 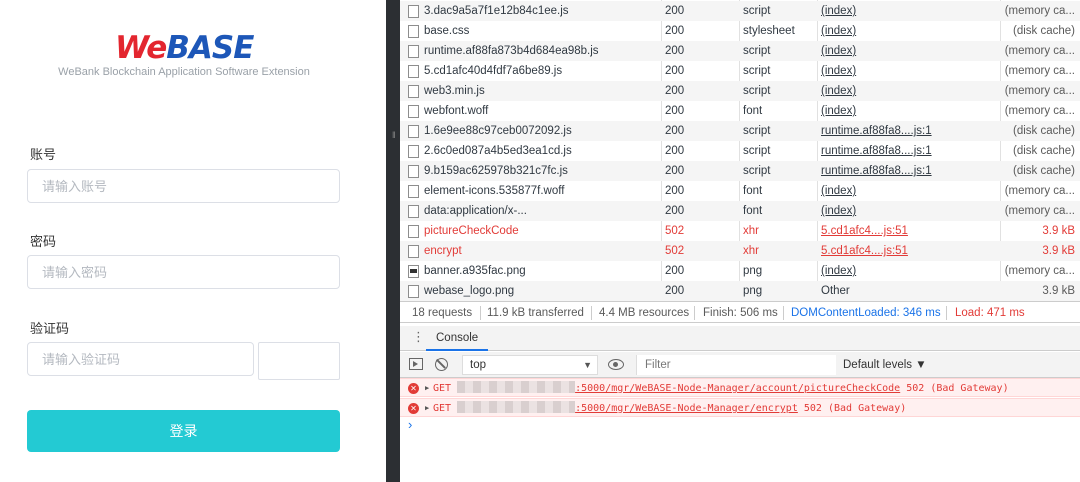 What do you see at coordinates (183, 431) in the screenshot?
I see `login-button: 登录` at bounding box center [183, 431].